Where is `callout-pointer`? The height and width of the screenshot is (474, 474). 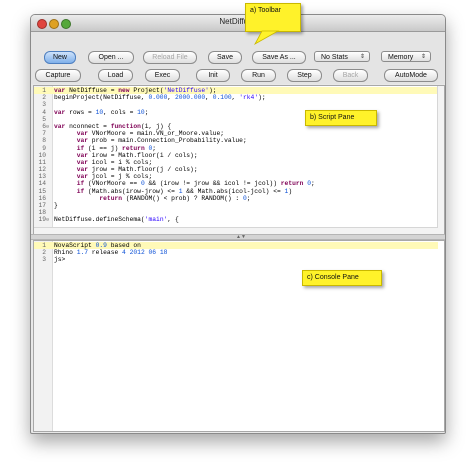
callout-pointer is located at coordinates (266, 38).